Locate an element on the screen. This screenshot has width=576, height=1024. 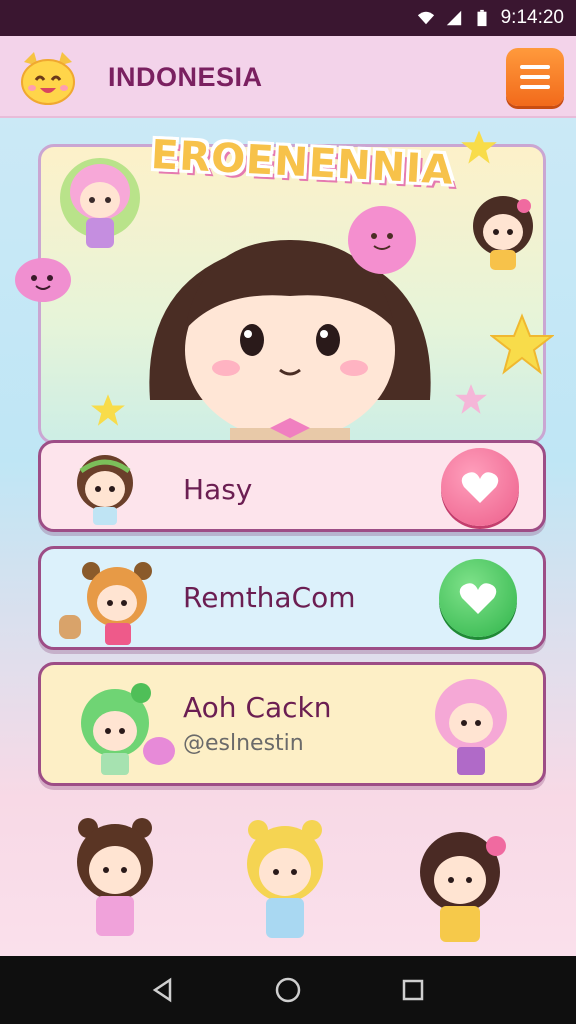
green-hair-girl-avatar-icon is located at coordinates (128, 729).